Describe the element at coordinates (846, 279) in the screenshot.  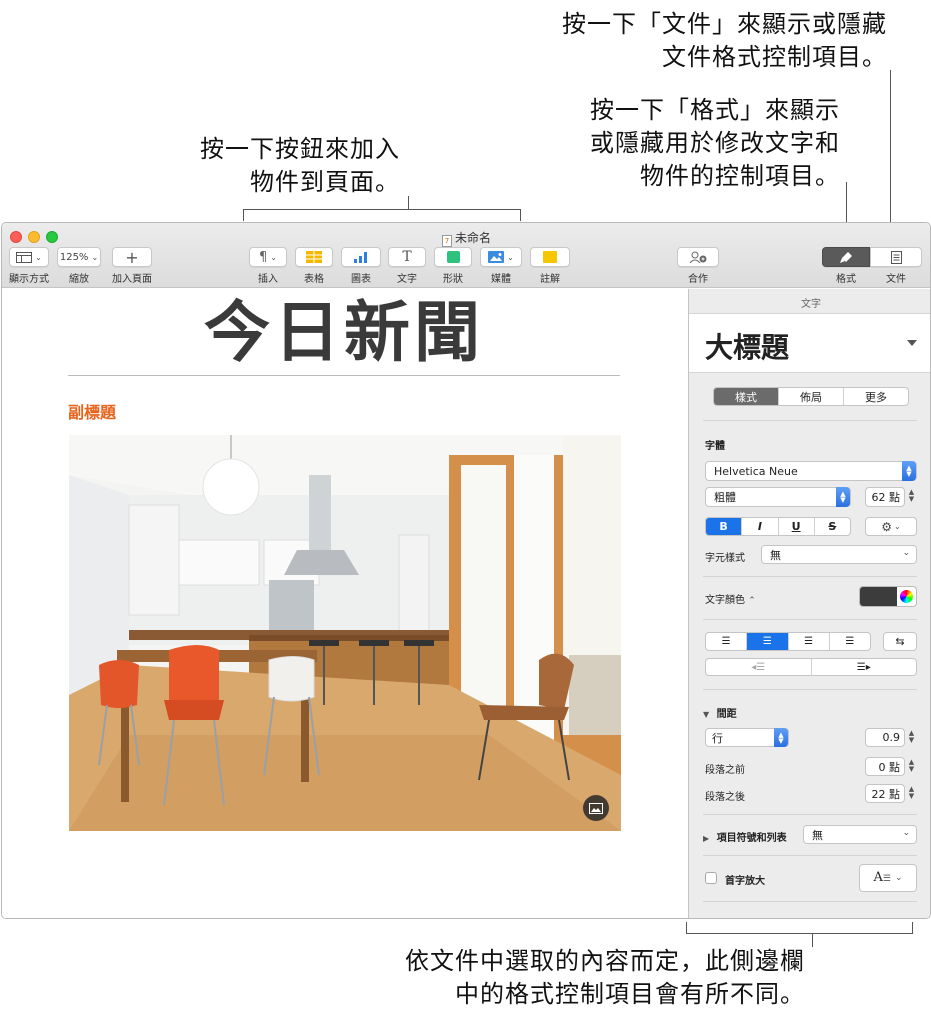
I see `format-label: 格式` at that location.